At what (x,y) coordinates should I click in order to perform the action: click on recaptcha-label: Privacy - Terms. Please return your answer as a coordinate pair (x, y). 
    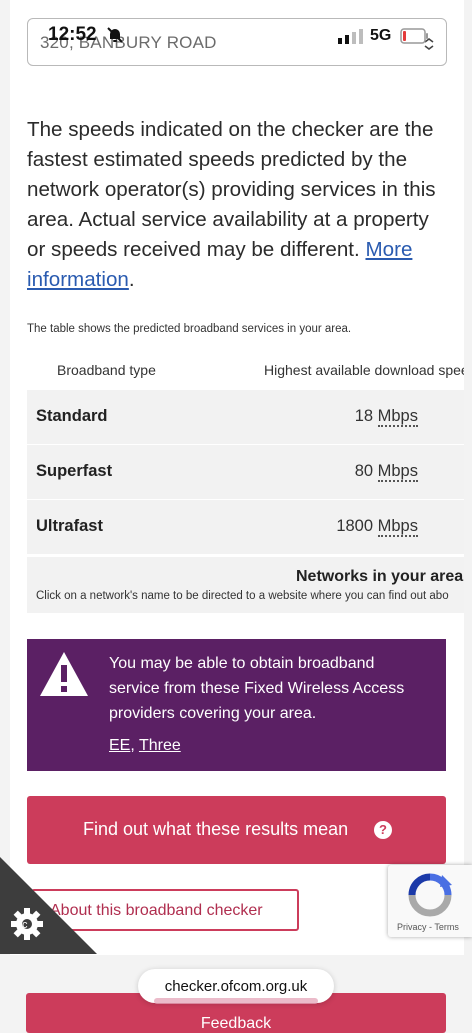
    Looking at the image, I should click on (428, 927).